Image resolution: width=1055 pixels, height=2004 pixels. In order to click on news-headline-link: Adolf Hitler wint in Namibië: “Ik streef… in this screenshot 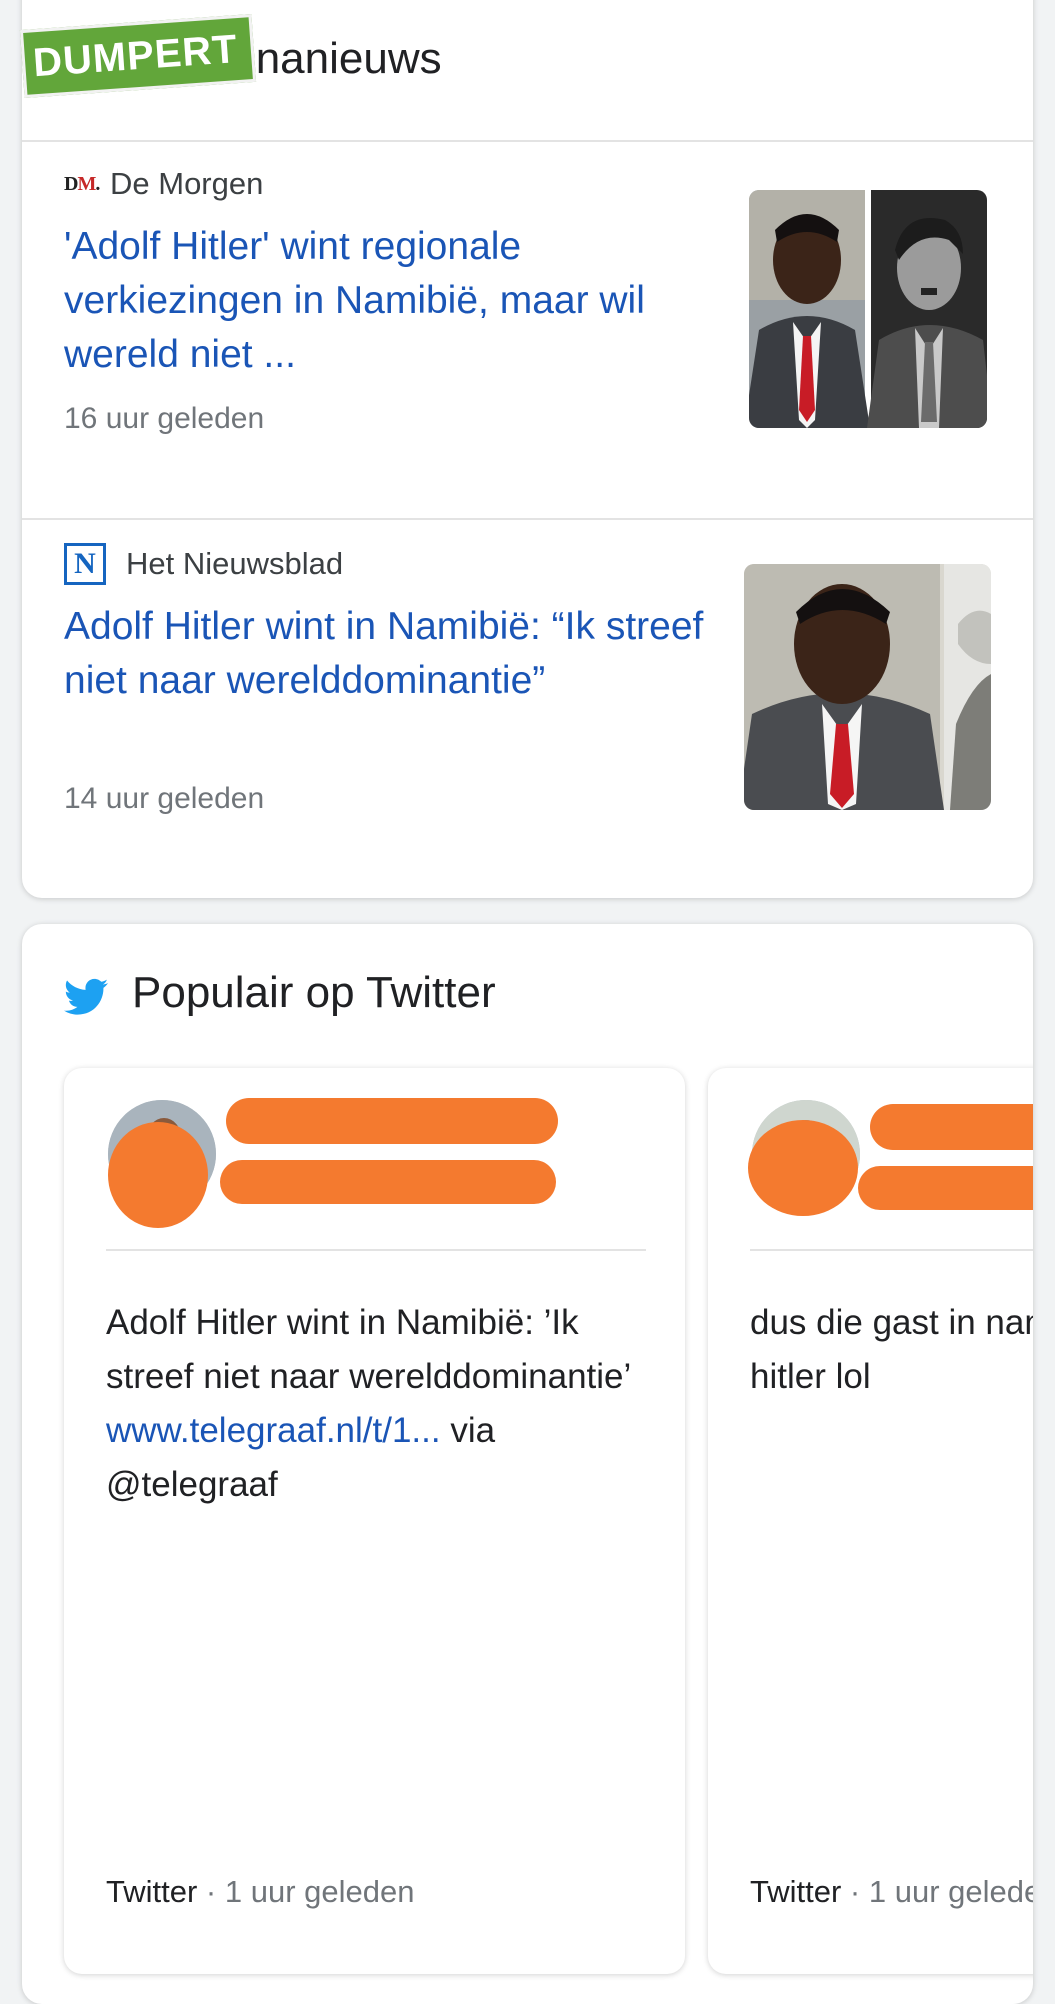, I will do `click(396, 654)`.